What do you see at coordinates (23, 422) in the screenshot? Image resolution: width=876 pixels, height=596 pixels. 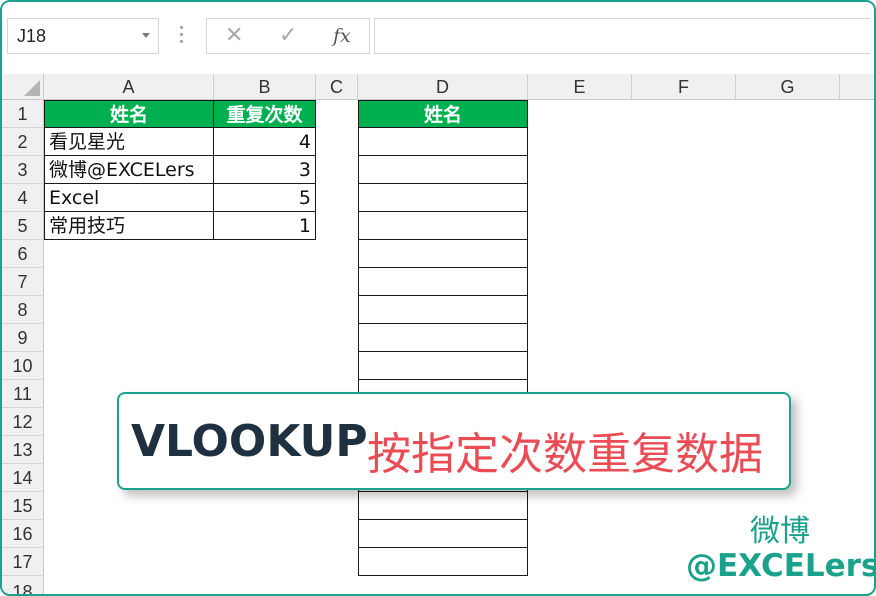 I see `row-header: 12` at bounding box center [23, 422].